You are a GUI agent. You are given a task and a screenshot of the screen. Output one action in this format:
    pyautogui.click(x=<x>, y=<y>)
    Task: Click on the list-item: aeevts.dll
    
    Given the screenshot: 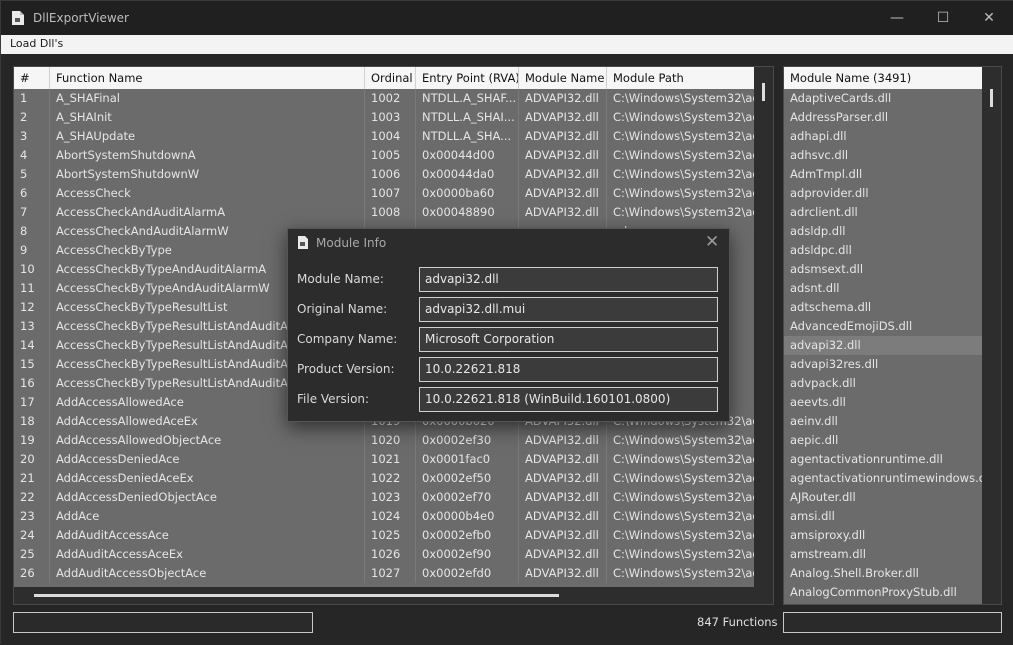 What is the action you would take?
    pyautogui.click(x=883, y=402)
    